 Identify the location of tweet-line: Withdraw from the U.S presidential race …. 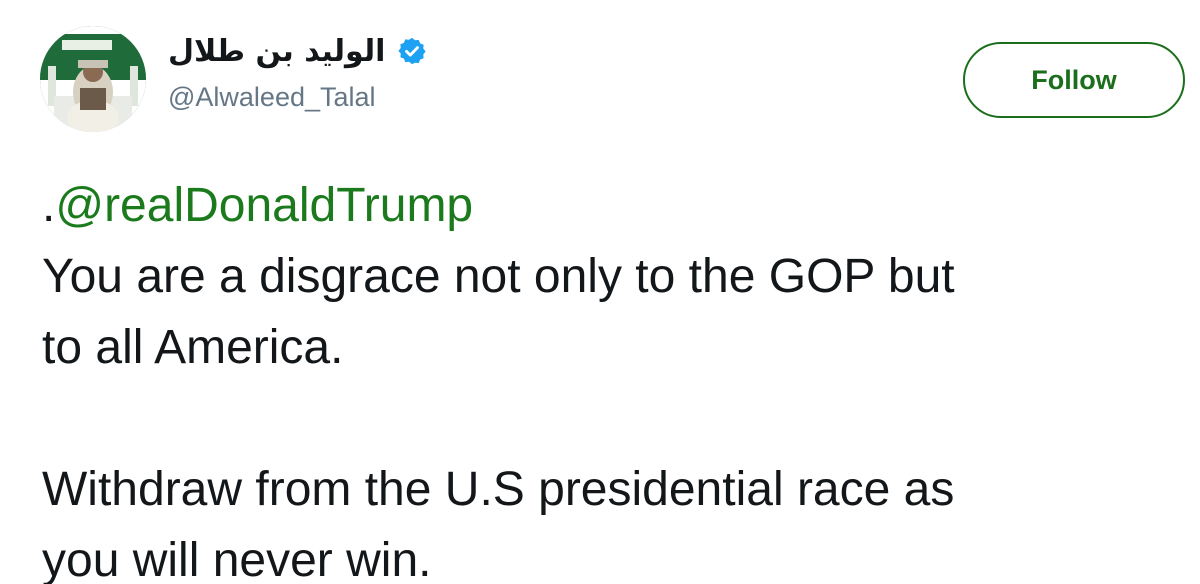
(498, 489).